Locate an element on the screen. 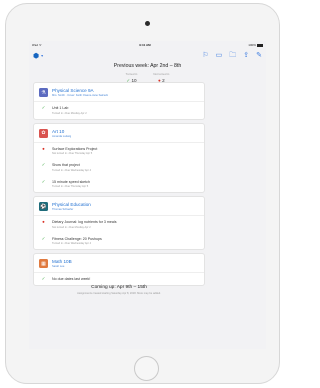 Image resolution: width=320 pixels, height=388 pixels. flag-icon: ⚐ is located at coordinates (205, 55).